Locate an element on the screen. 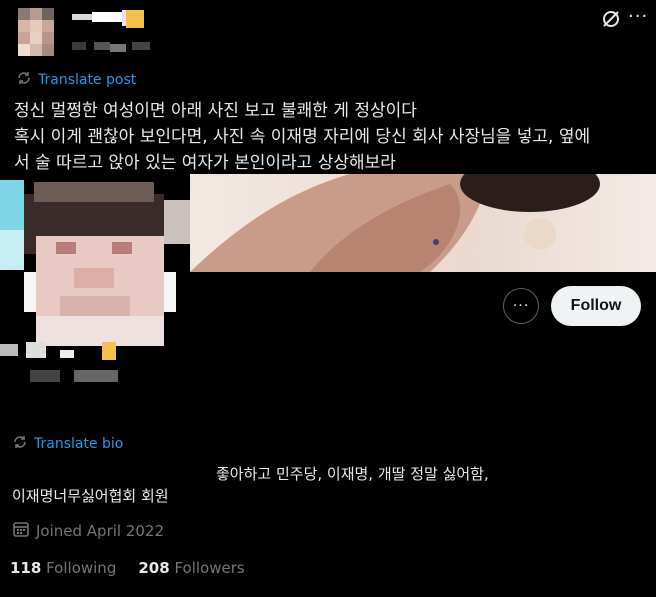 This screenshot has width=656, height=597. more-options-icon: ··· is located at coordinates (638, 16).